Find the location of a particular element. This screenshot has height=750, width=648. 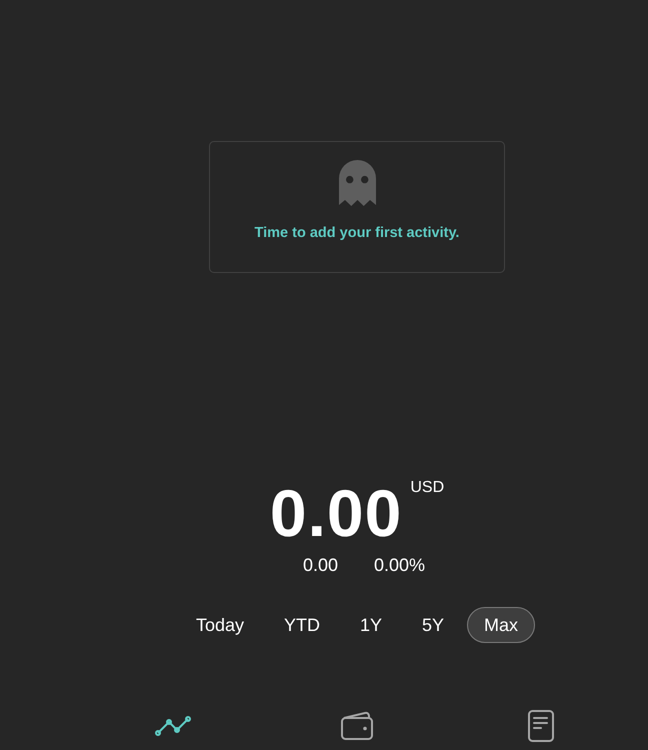

range-tab: 5Y is located at coordinates (433, 625).